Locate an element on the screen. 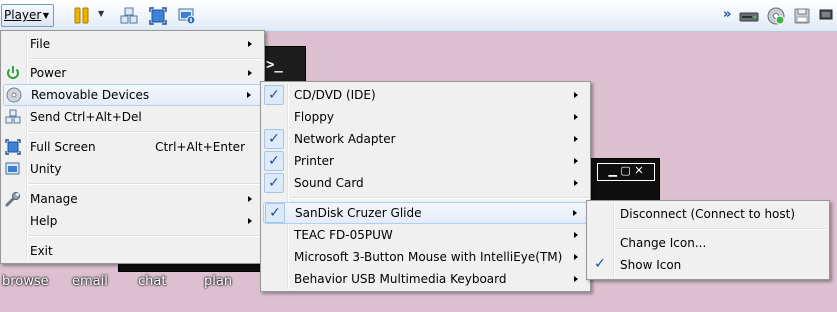 The image size is (837, 312). menu-item-label: Disconnect (Connect to host) is located at coordinates (708, 214).